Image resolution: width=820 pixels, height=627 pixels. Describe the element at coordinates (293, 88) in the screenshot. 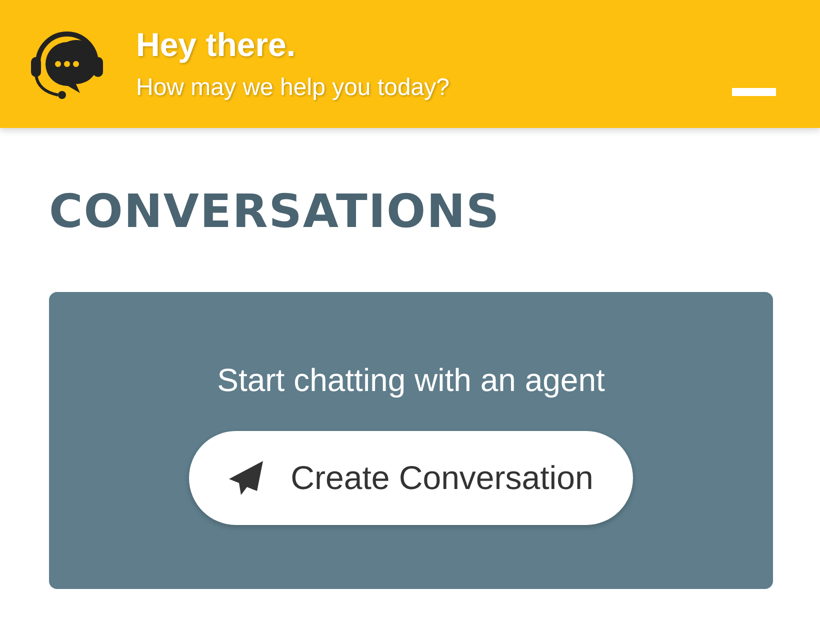

I see `greeting-subtitle: How may we help you today?` at that location.